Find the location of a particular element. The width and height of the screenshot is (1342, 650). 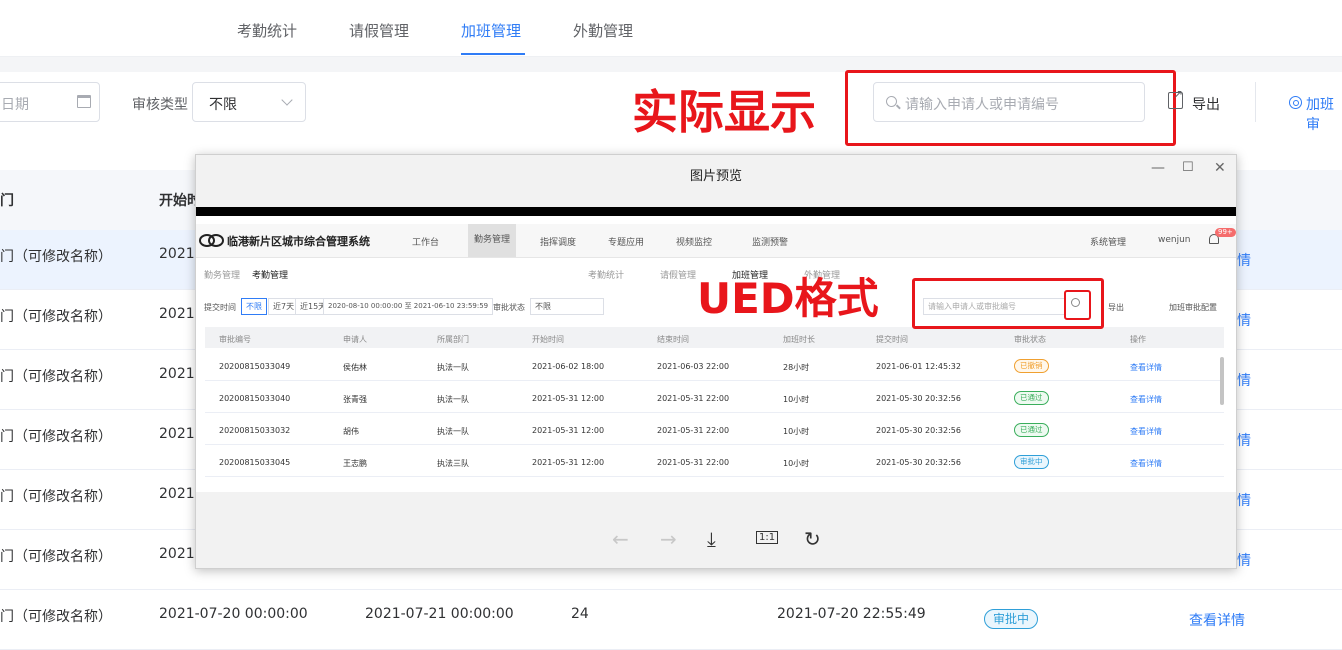

tab-field-work-management: 外勤管理 is located at coordinates (603, 30).